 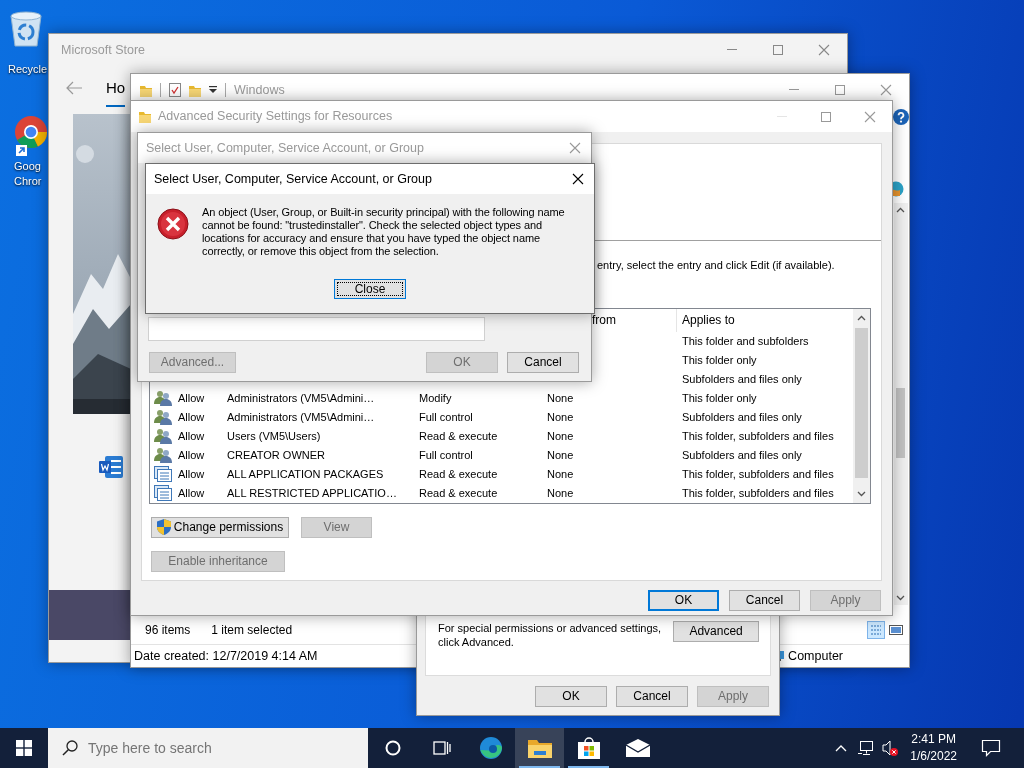 What do you see at coordinates (578, 179) in the screenshot?
I see `close-icon` at bounding box center [578, 179].